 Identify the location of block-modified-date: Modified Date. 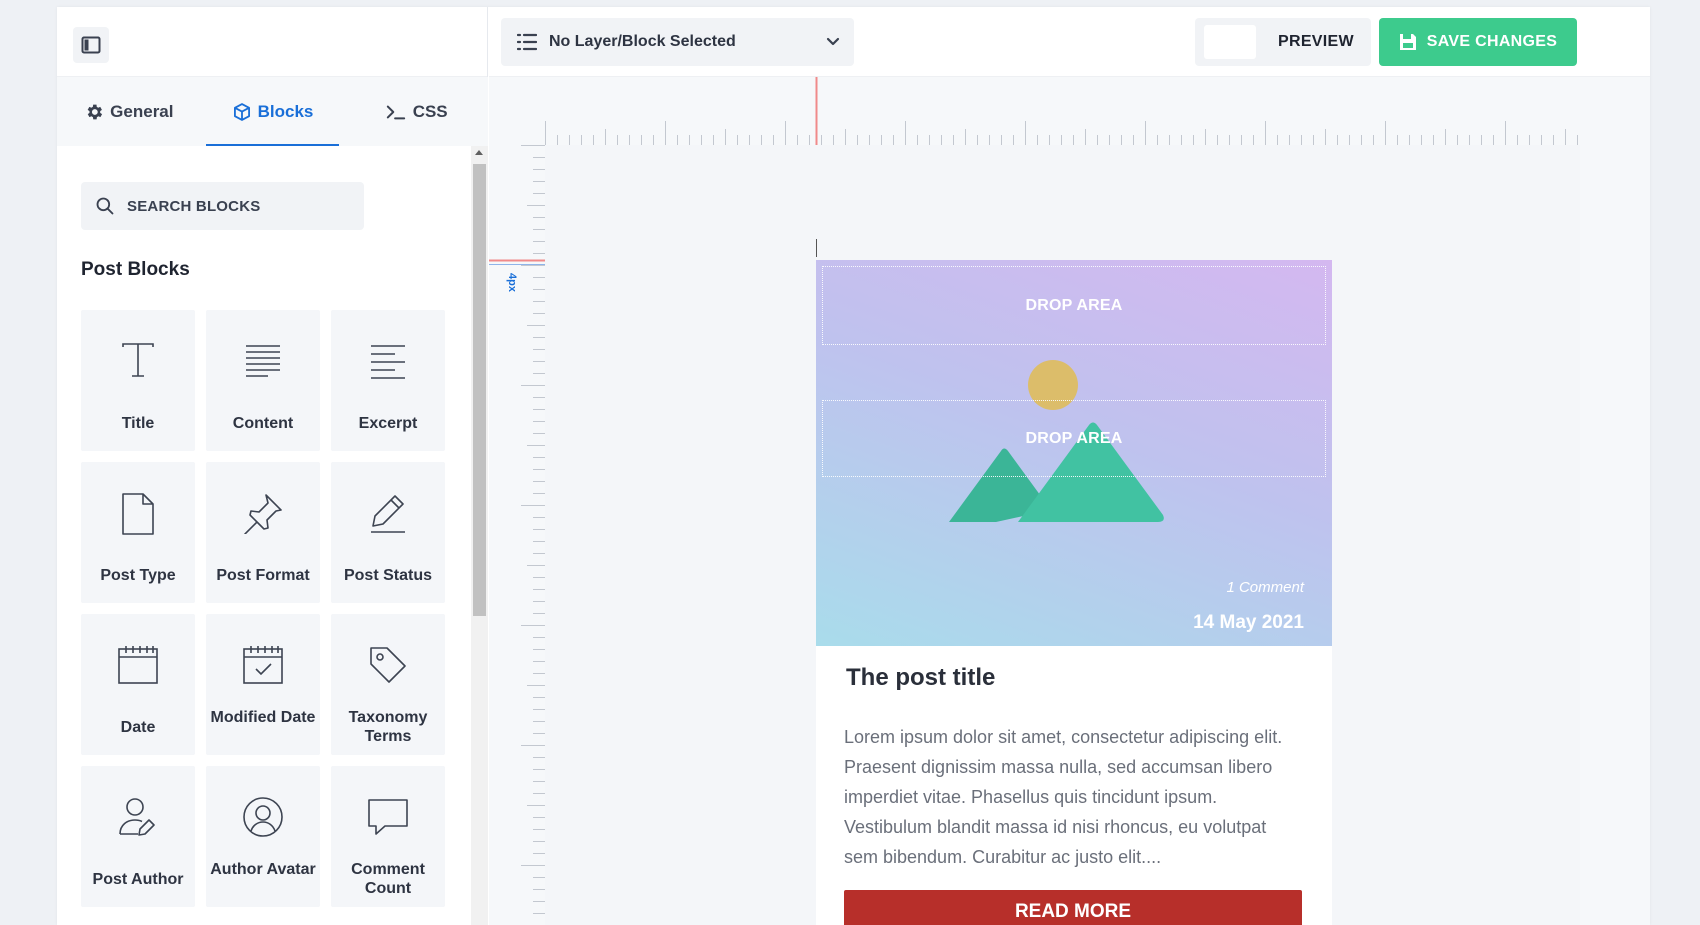
(263, 684).